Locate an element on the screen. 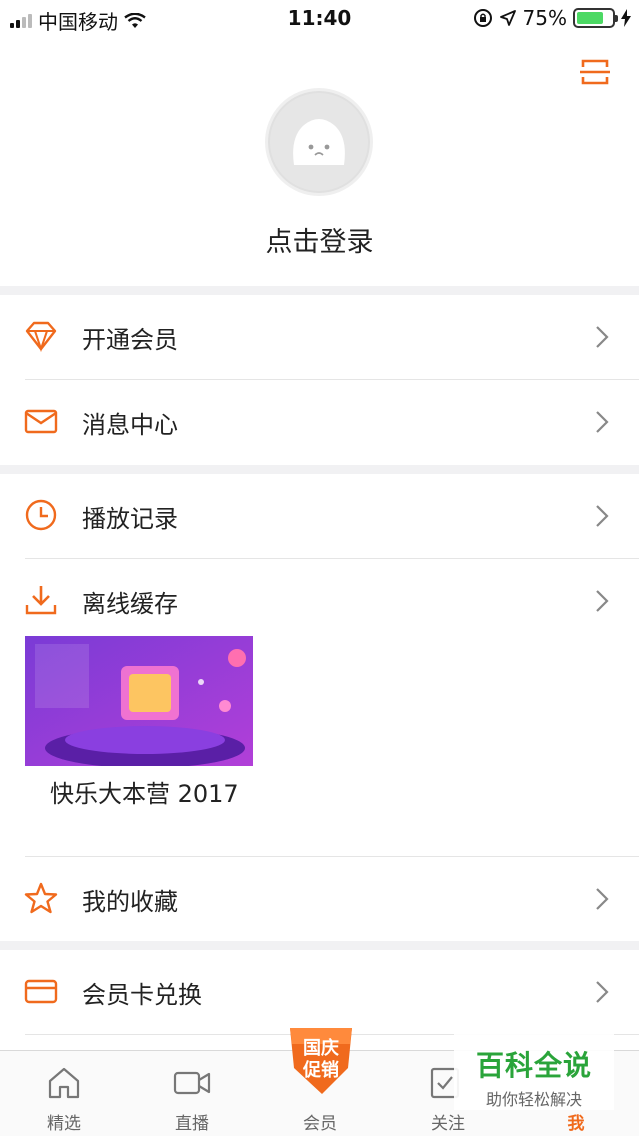  scan-button is located at coordinates (595, 72).